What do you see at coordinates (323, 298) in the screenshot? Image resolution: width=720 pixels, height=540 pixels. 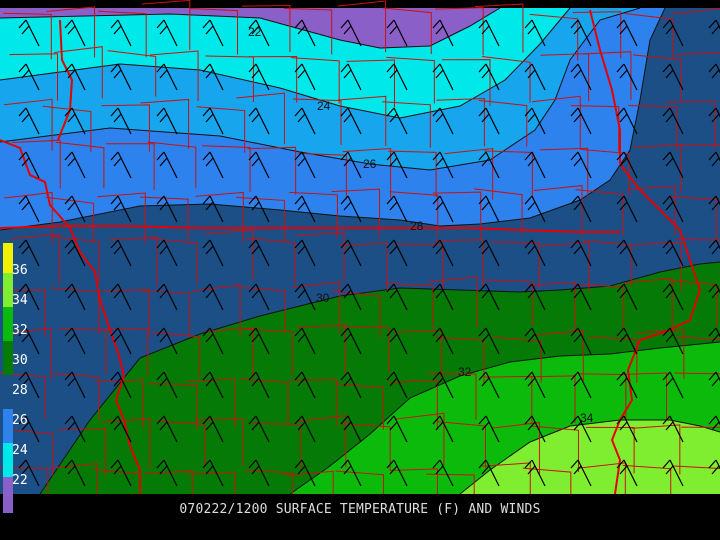 I see `contour-label-30: 30` at bounding box center [323, 298].